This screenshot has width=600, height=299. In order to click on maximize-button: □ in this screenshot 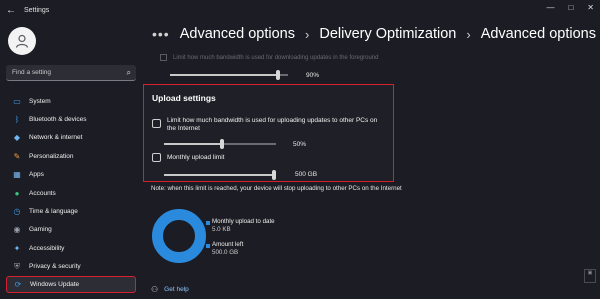, I will do `click(570, 7)`.